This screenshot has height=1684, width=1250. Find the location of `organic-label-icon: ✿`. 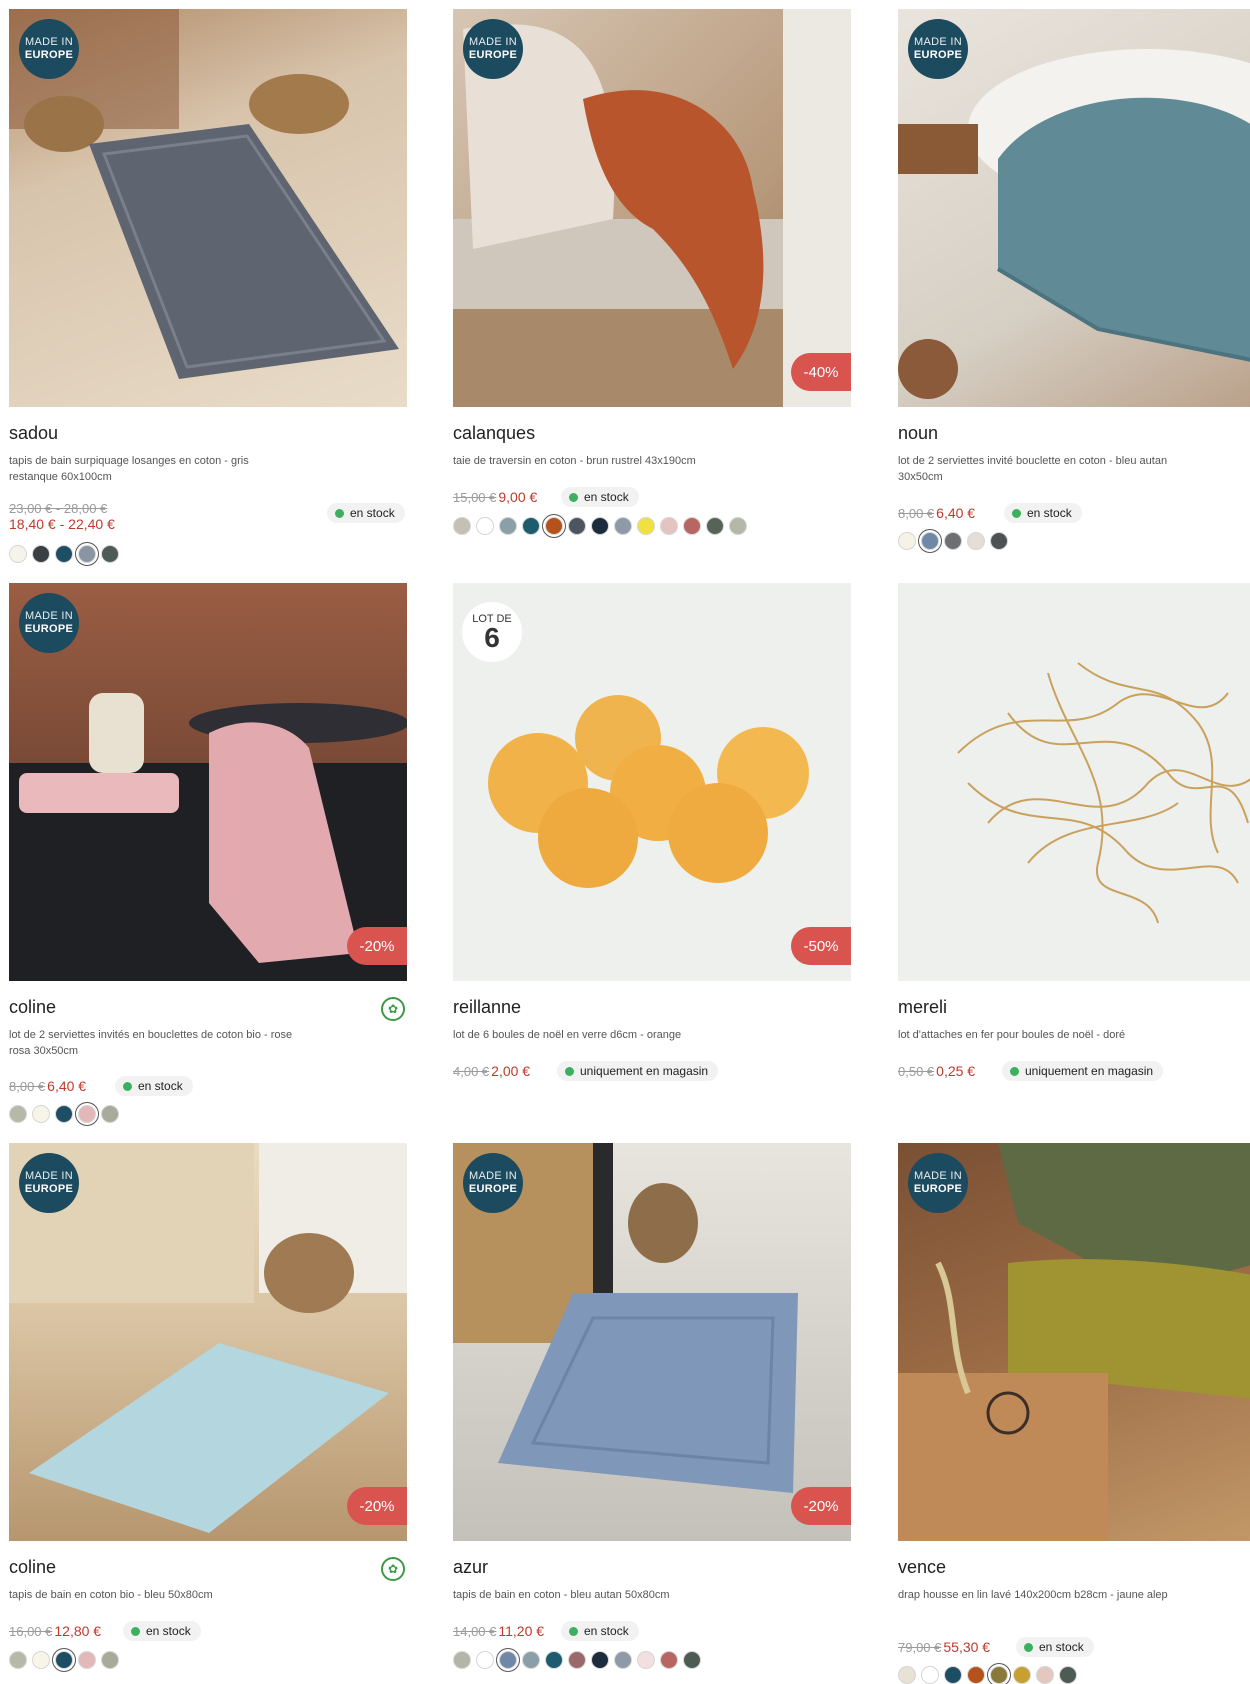

organic-label-icon: ✿ is located at coordinates (393, 1009).